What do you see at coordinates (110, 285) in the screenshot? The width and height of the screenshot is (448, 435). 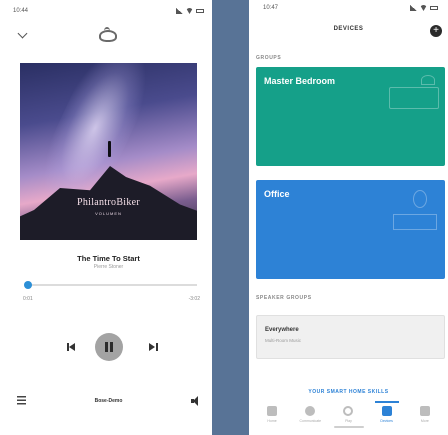 I see `progress-bar` at bounding box center [110, 285].